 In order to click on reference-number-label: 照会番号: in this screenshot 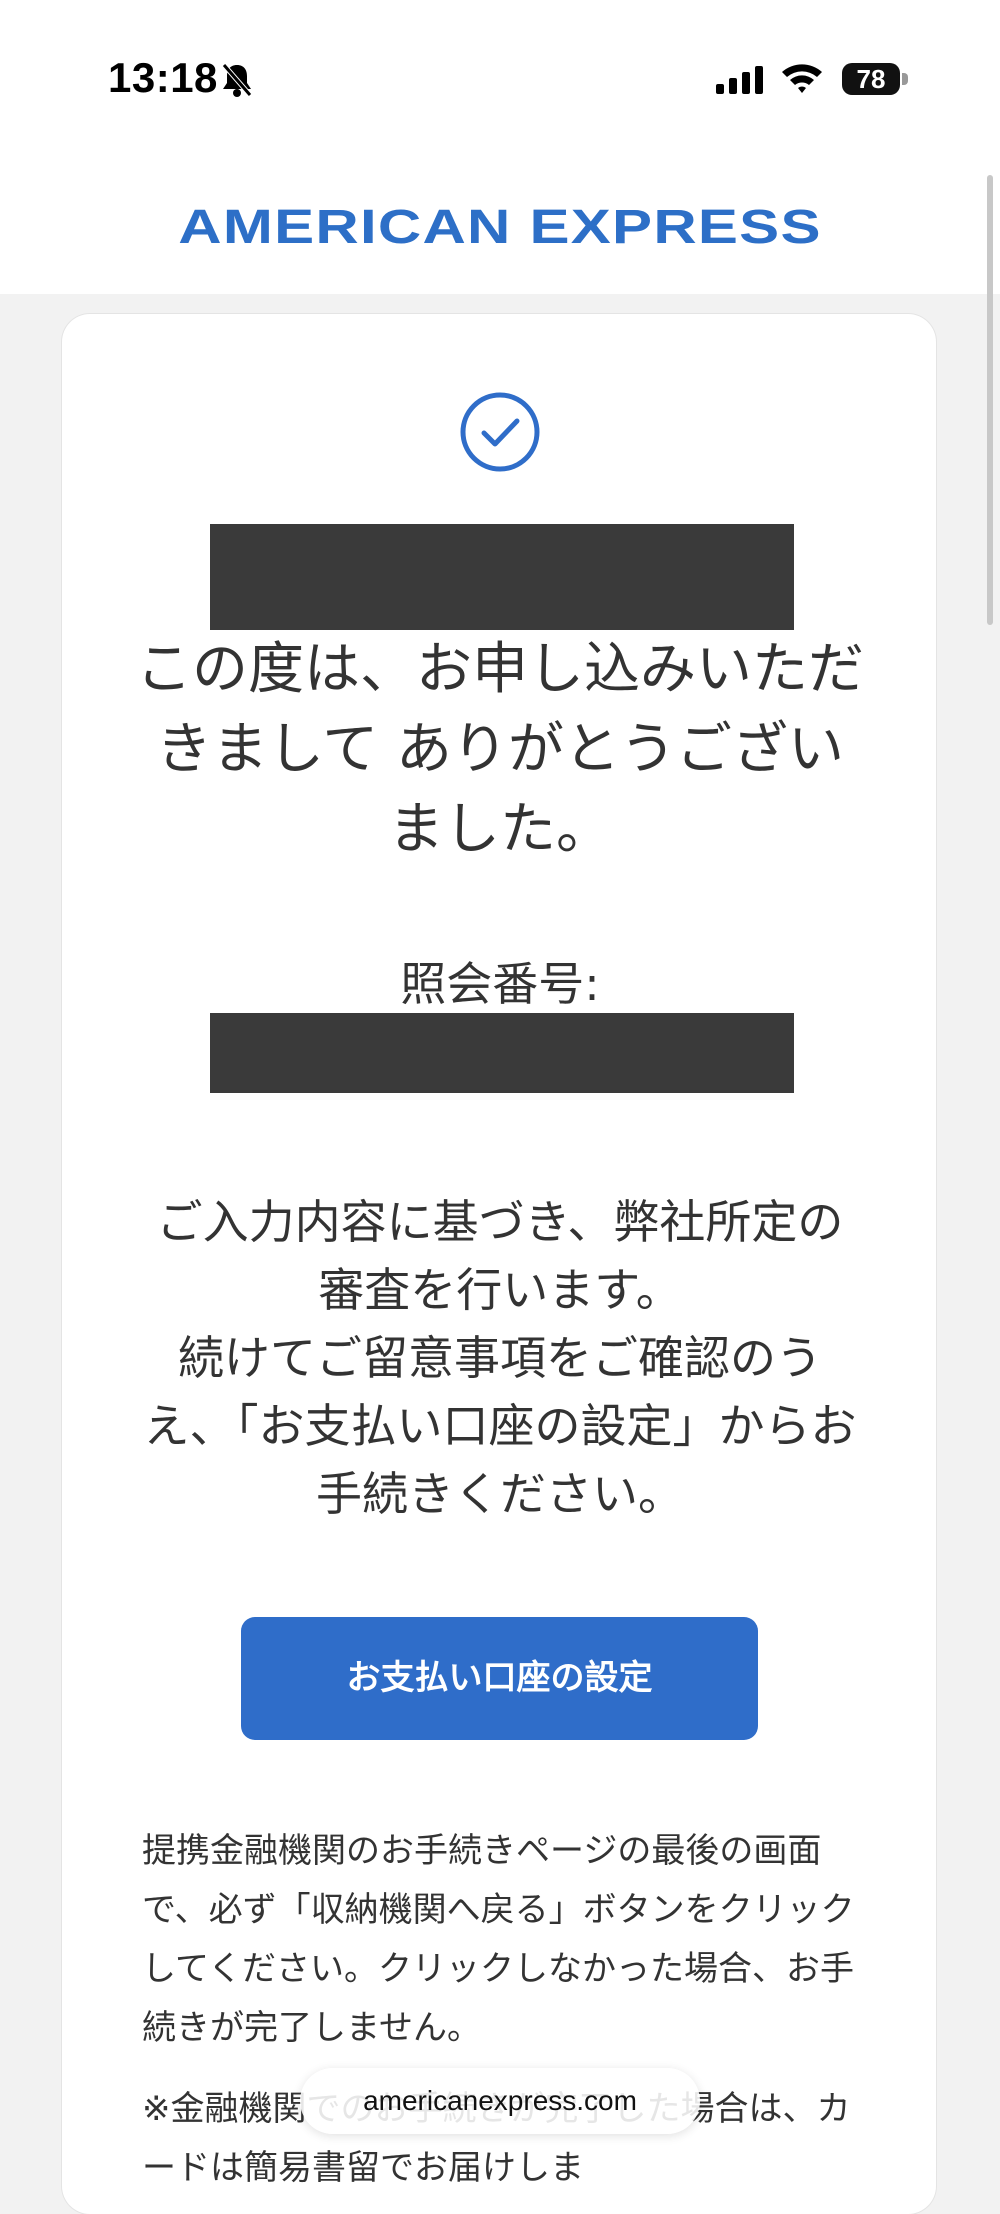, I will do `click(500, 984)`.